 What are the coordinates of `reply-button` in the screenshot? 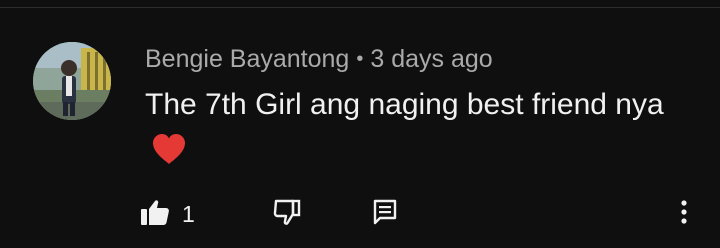 It's located at (385, 214).